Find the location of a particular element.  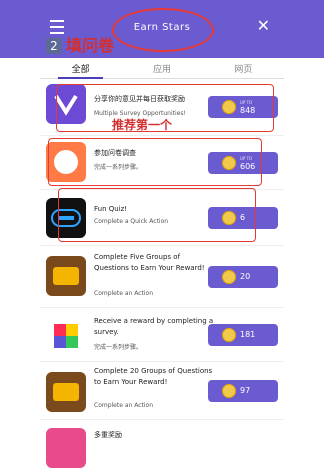

reward-value: 181 is located at coordinates (248, 334).